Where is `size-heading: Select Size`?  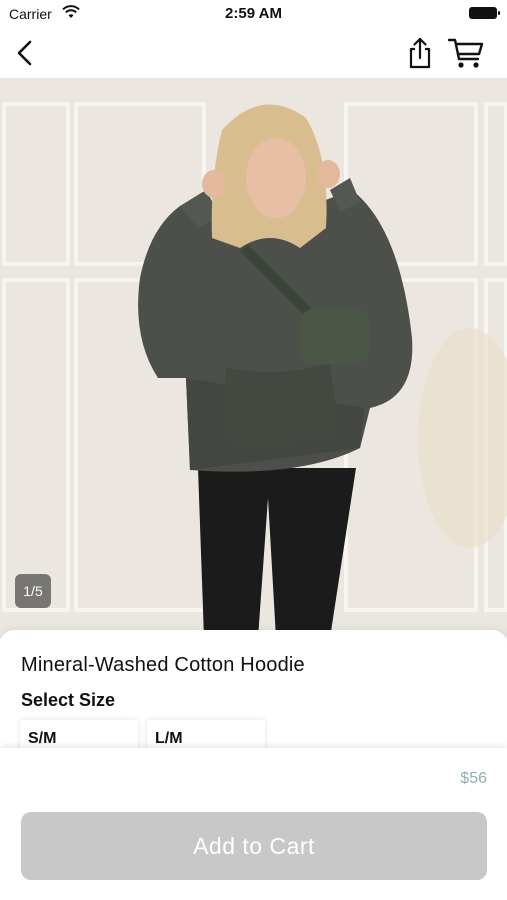
size-heading: Select Size is located at coordinates (68, 700).